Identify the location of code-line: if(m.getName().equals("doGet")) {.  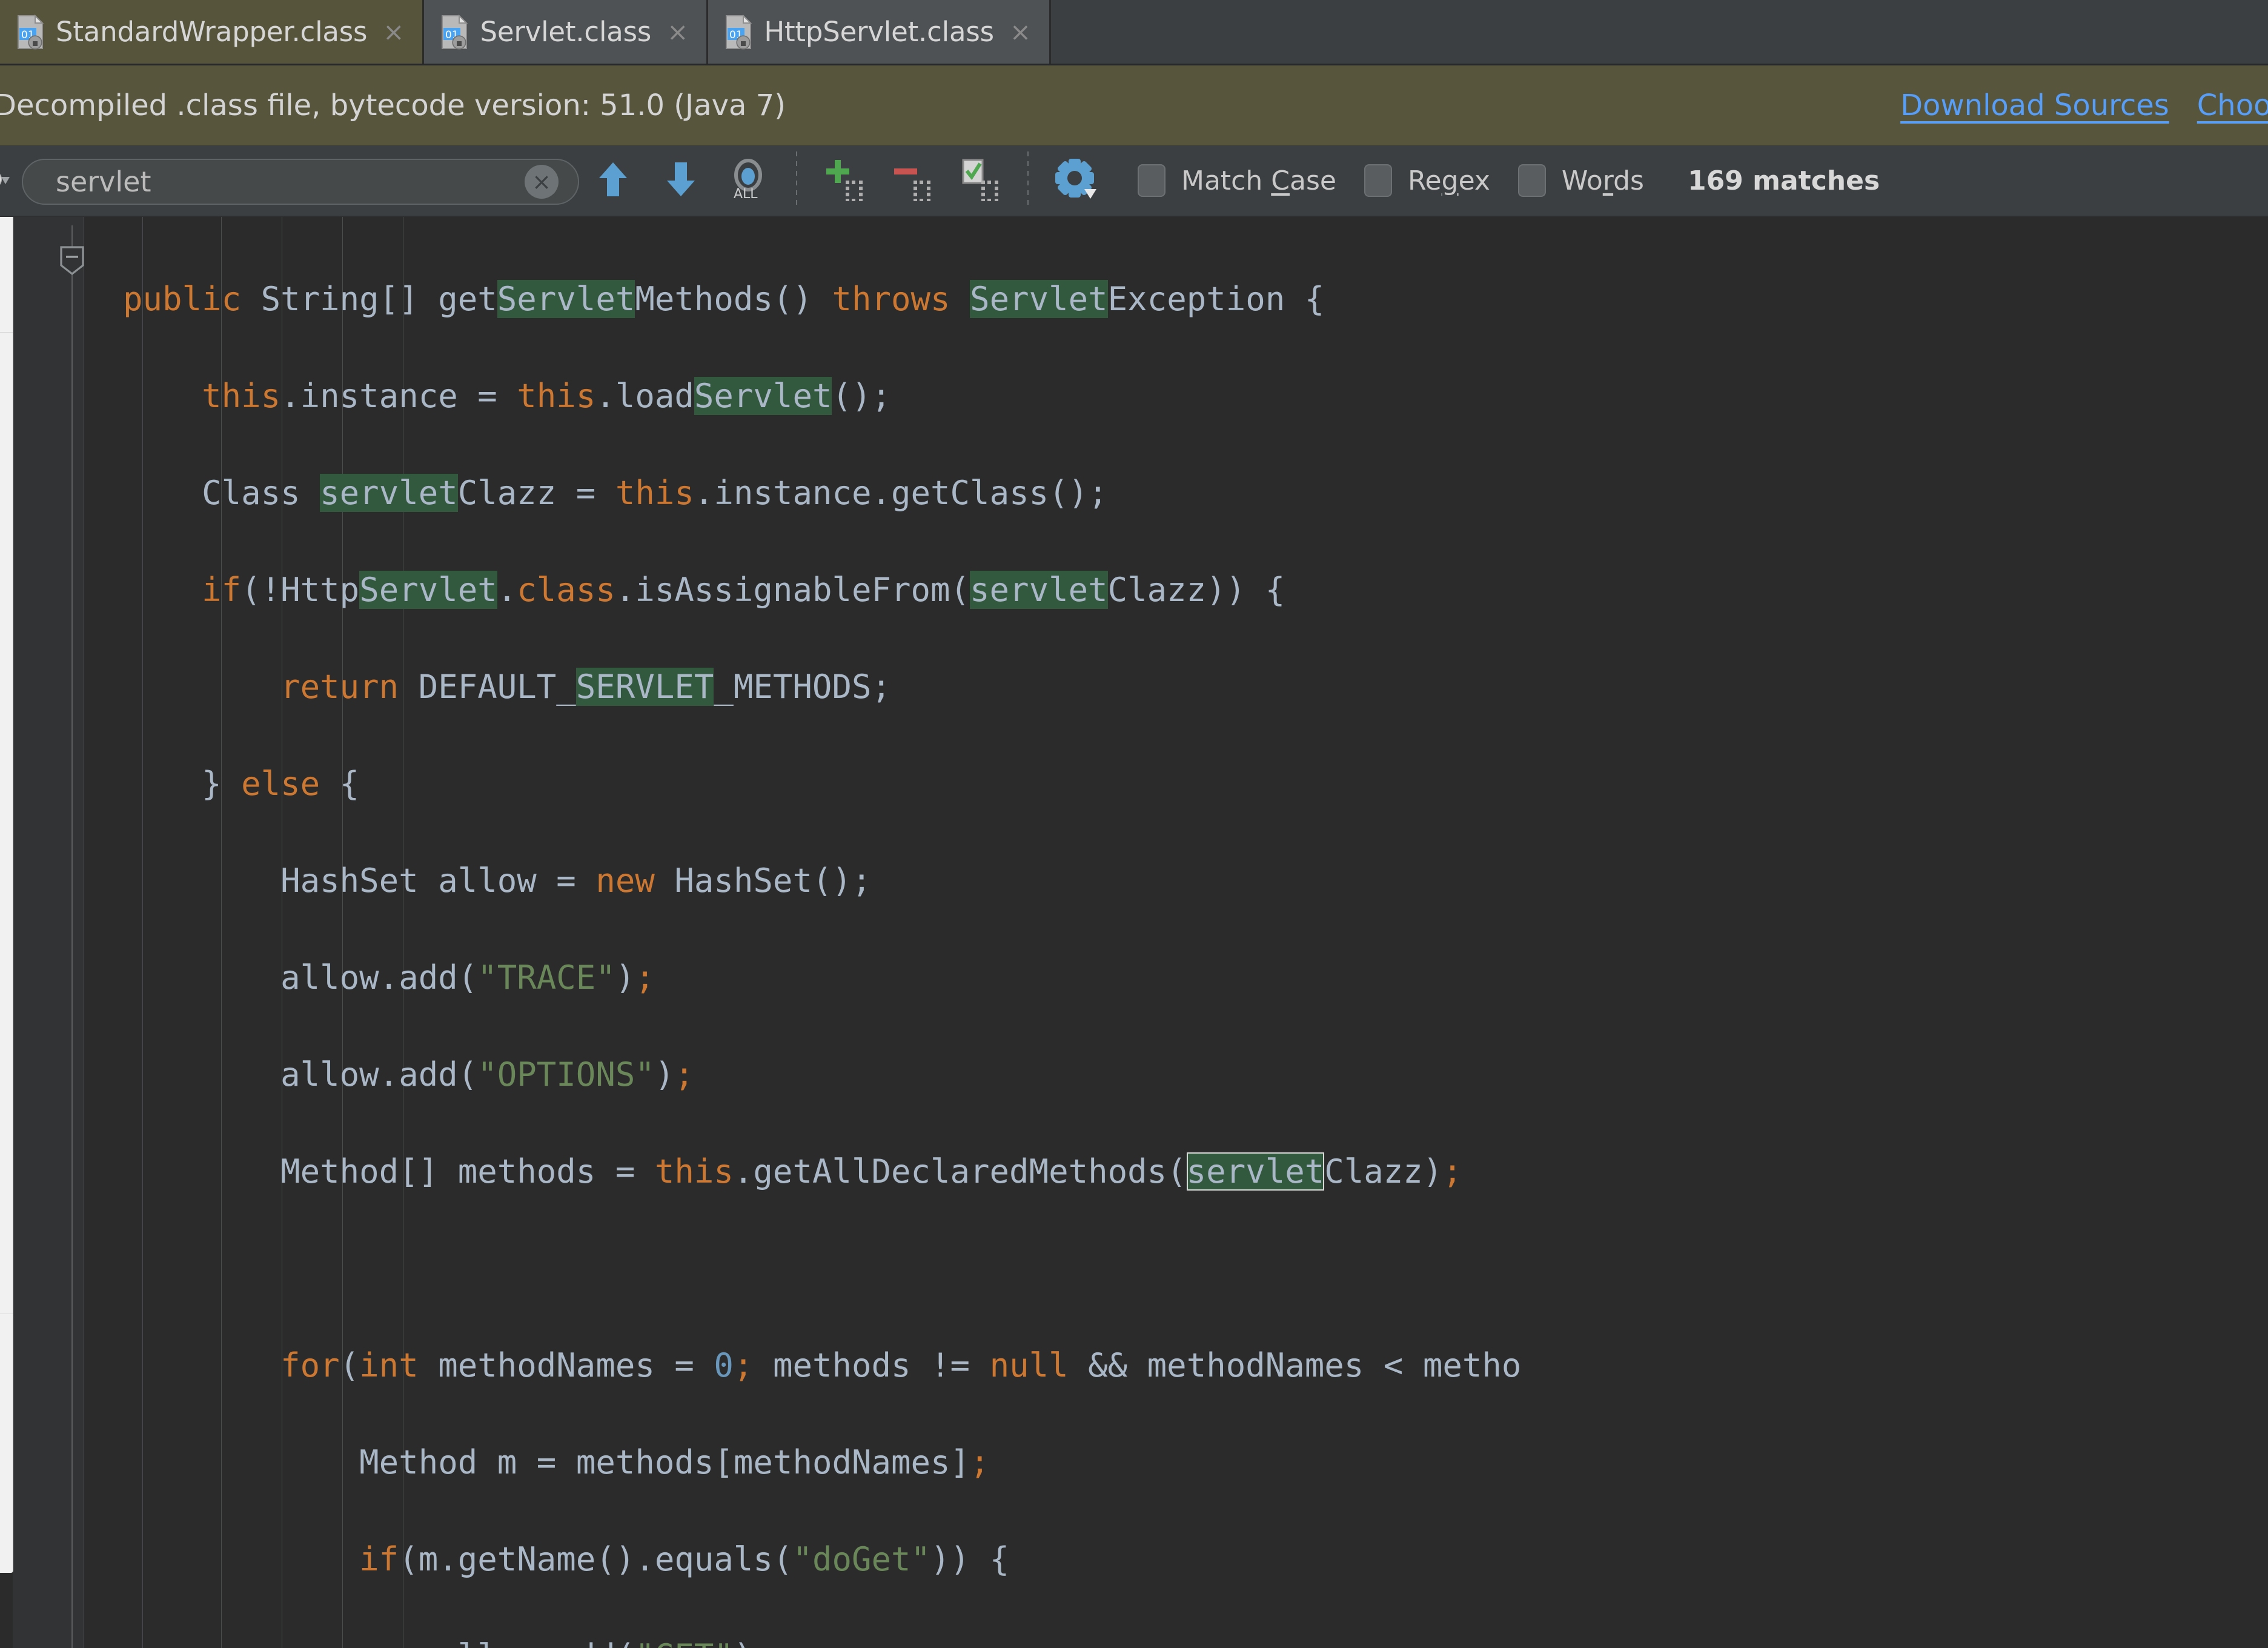
(684, 1559).